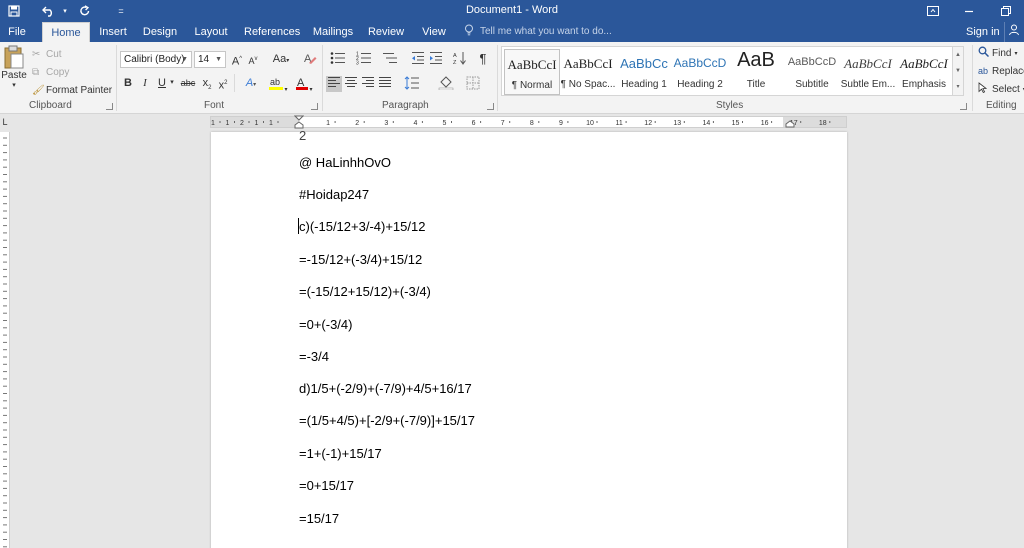 The width and height of the screenshot is (1024, 548). What do you see at coordinates (963, 106) in the screenshot?
I see `styles-dialog-launcher-icon` at bounding box center [963, 106].